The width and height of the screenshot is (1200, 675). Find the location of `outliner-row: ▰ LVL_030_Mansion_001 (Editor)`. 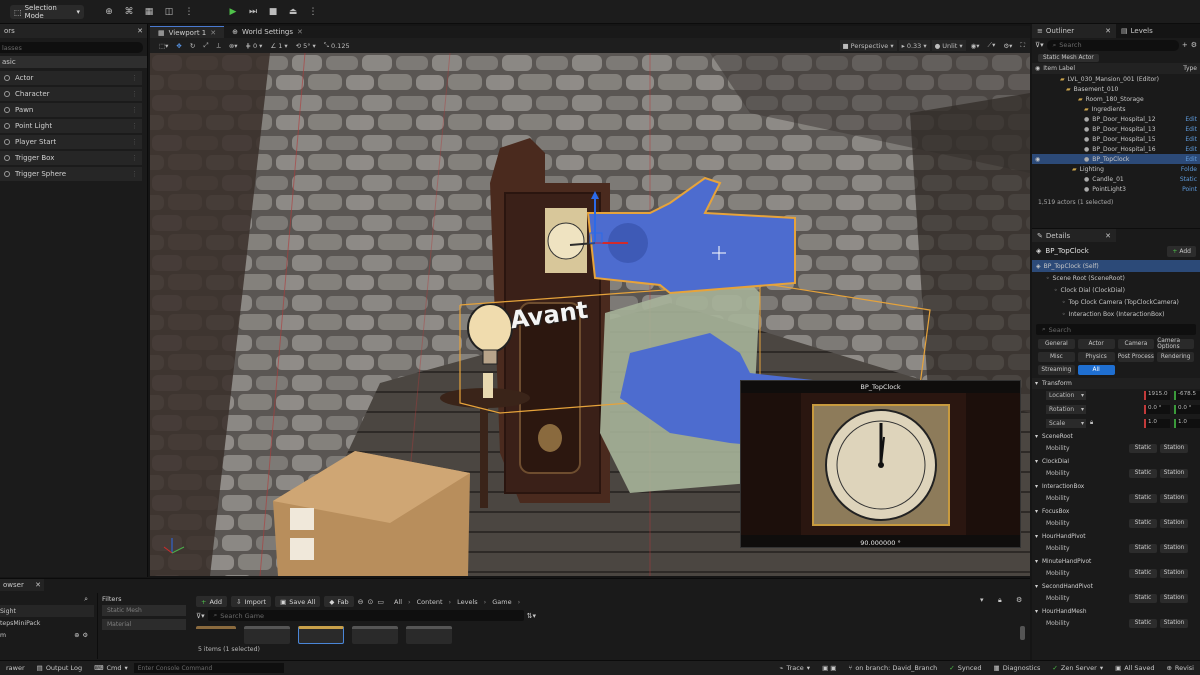

outliner-row: ▰ LVL_030_Mansion_001 (Editor) is located at coordinates (1116, 79).